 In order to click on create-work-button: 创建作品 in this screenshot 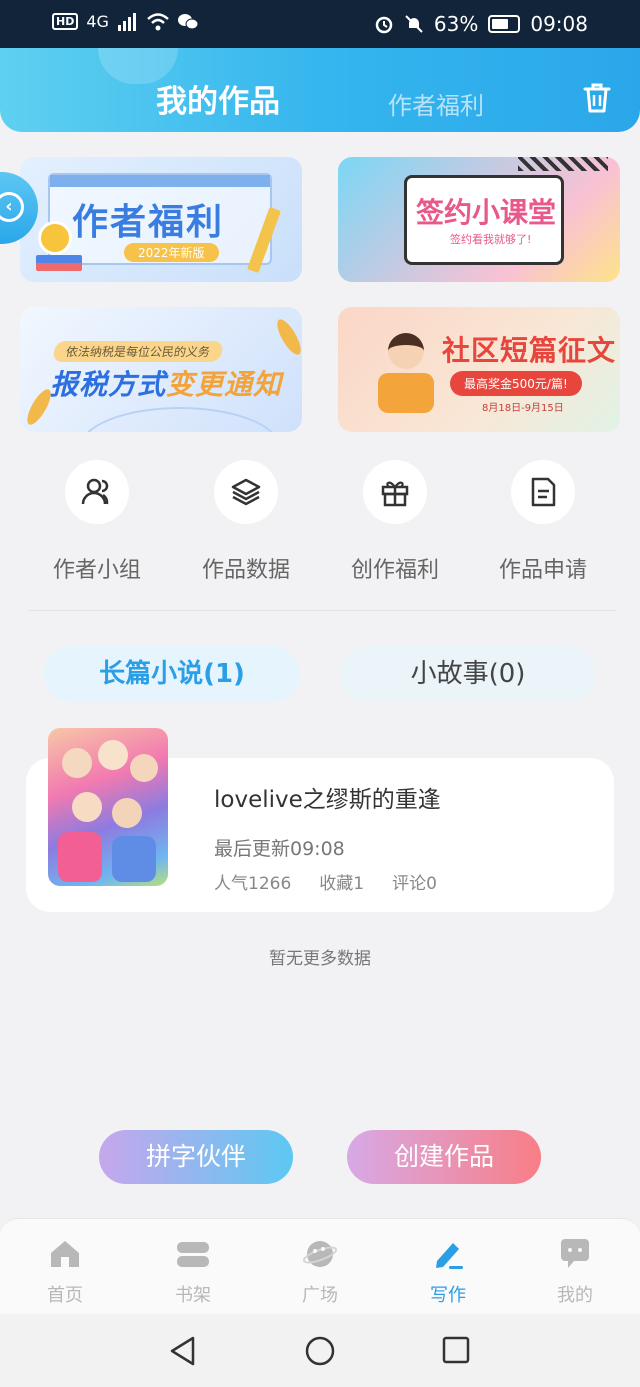, I will do `click(444, 1157)`.